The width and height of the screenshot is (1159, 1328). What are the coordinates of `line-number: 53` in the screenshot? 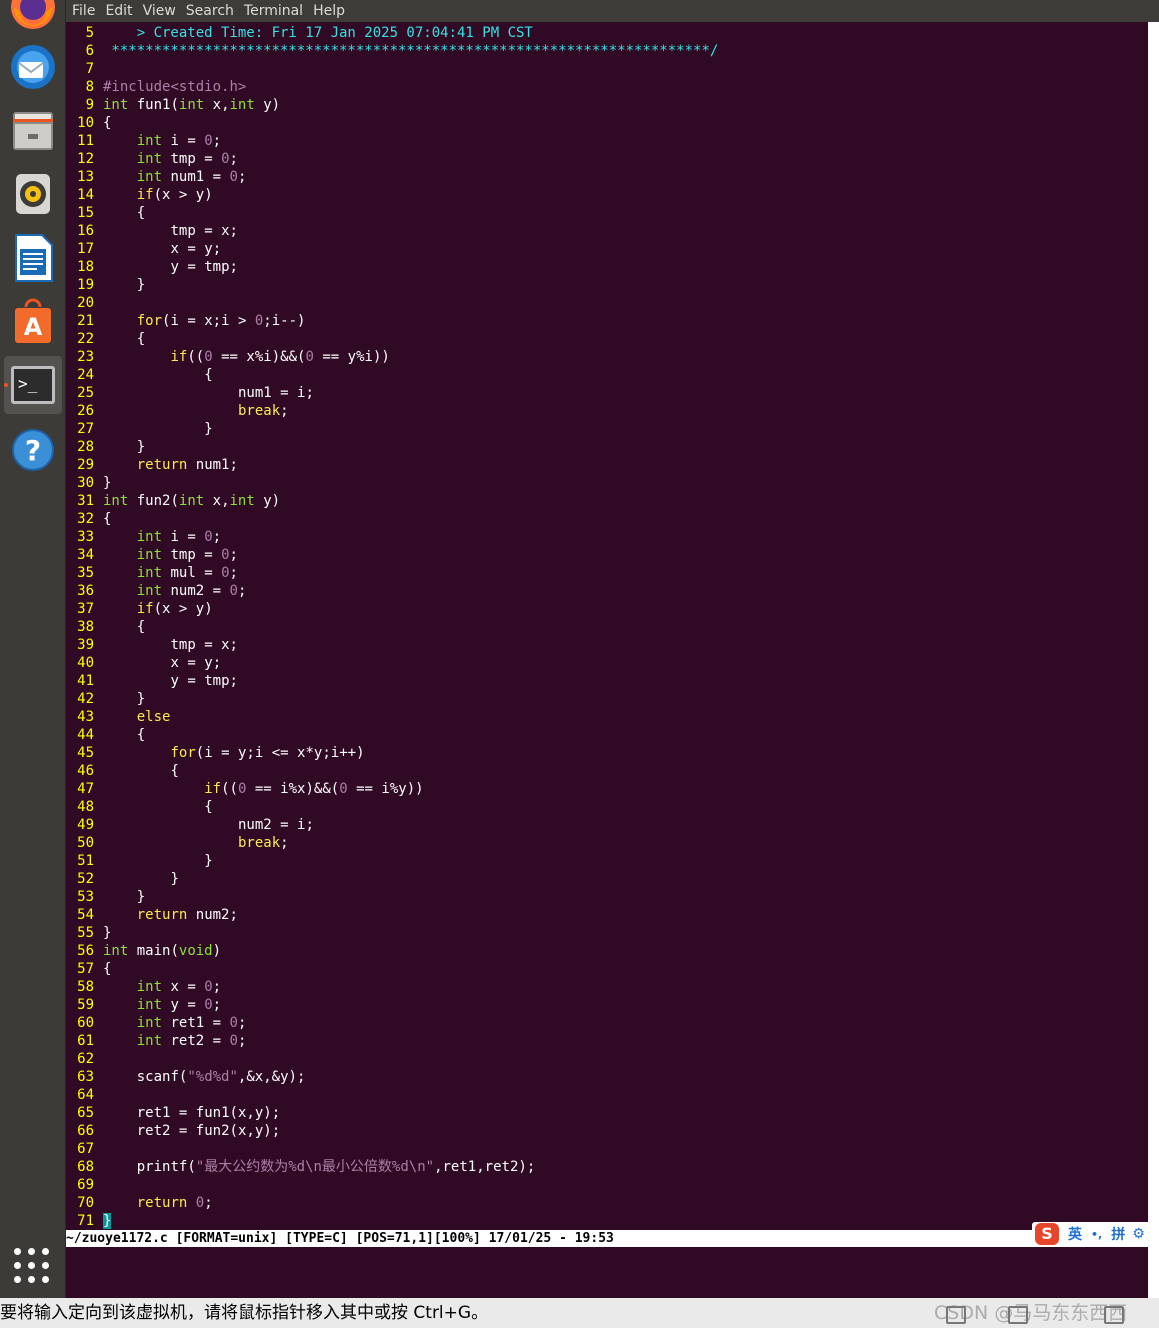 It's located at (85, 897).